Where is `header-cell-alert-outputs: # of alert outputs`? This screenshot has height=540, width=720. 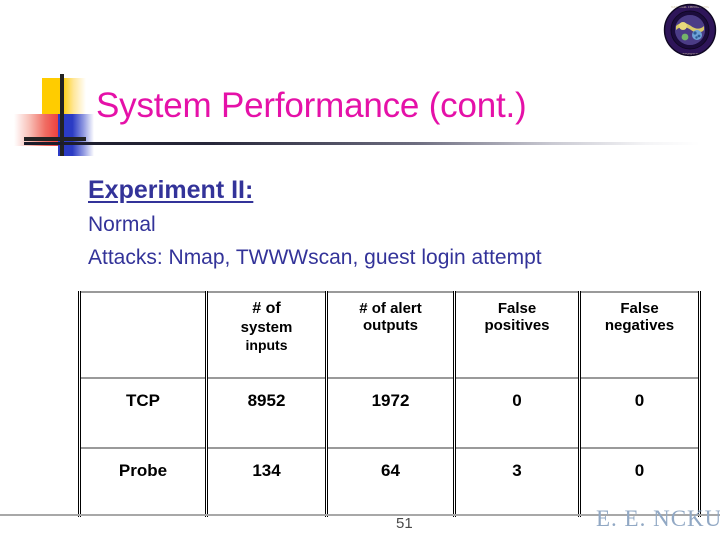 header-cell-alert-outputs: # of alert outputs is located at coordinates (390, 334).